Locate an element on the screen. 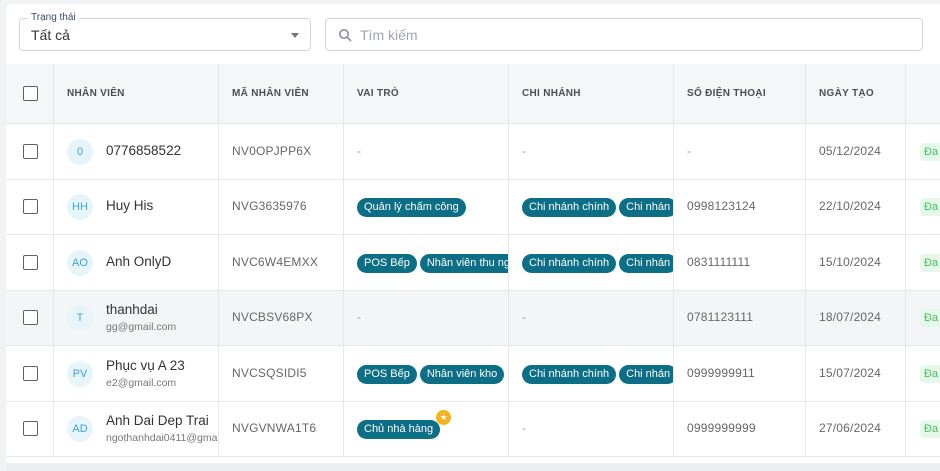 This screenshot has width=940, height=471. role-tag: Quản lý chấm công is located at coordinates (411, 208).